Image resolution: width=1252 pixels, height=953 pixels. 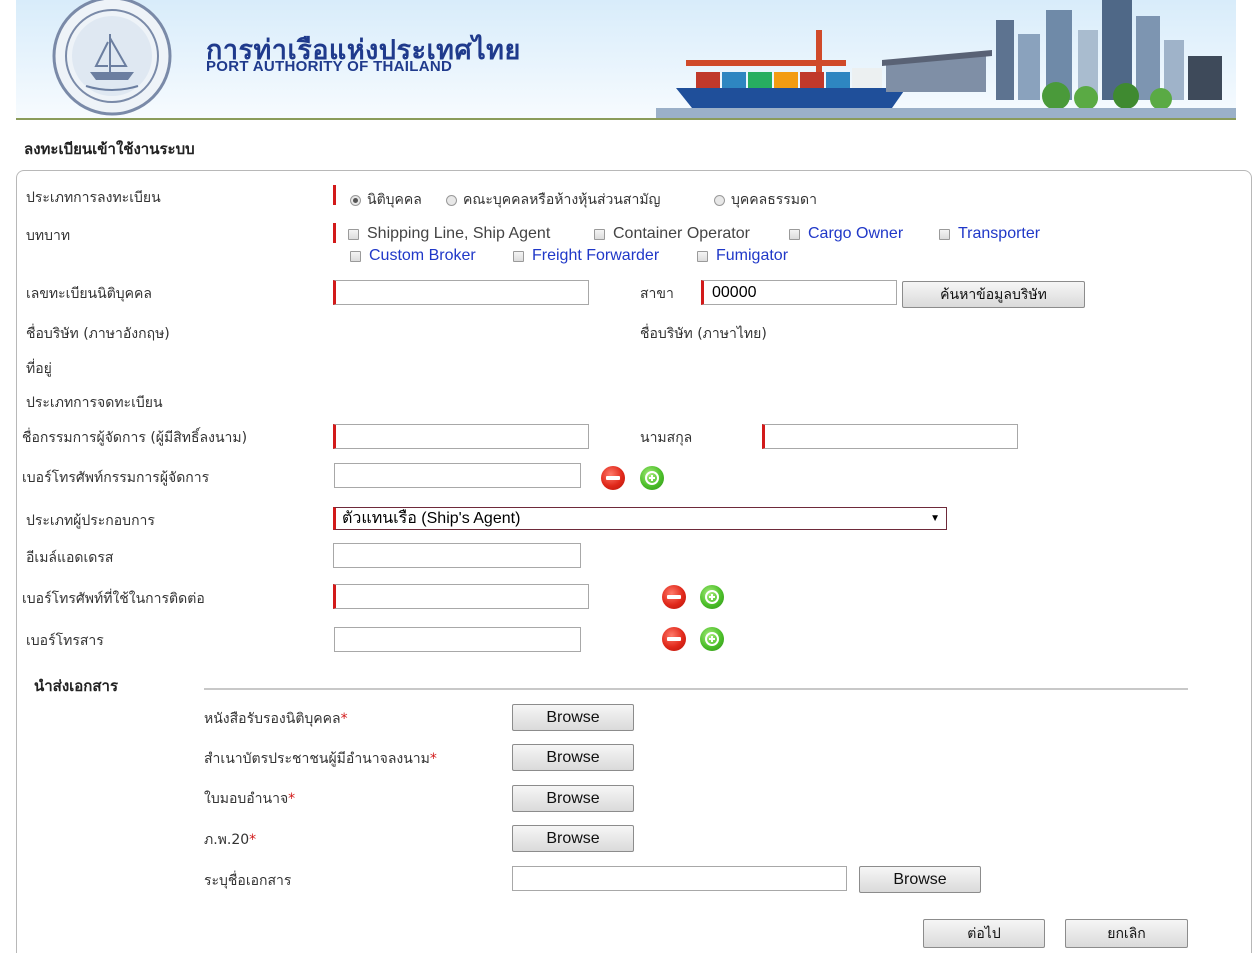 I want to click on role-shipping-line: Shipping Line, Ship Agent, so click(x=449, y=234).